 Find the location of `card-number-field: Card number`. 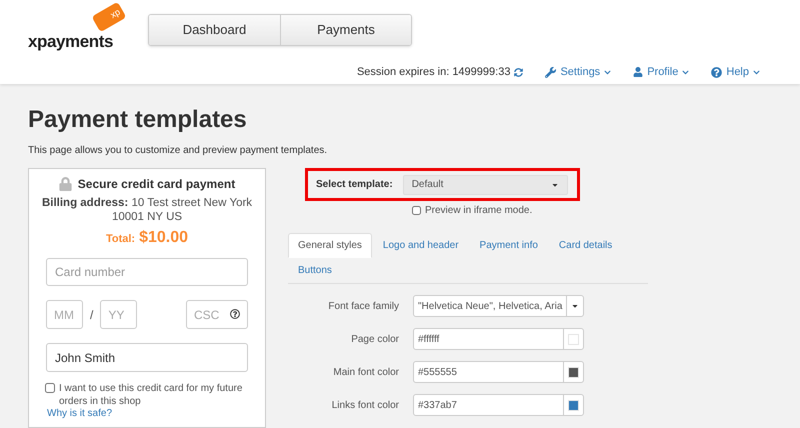

card-number-field: Card number is located at coordinates (147, 272).